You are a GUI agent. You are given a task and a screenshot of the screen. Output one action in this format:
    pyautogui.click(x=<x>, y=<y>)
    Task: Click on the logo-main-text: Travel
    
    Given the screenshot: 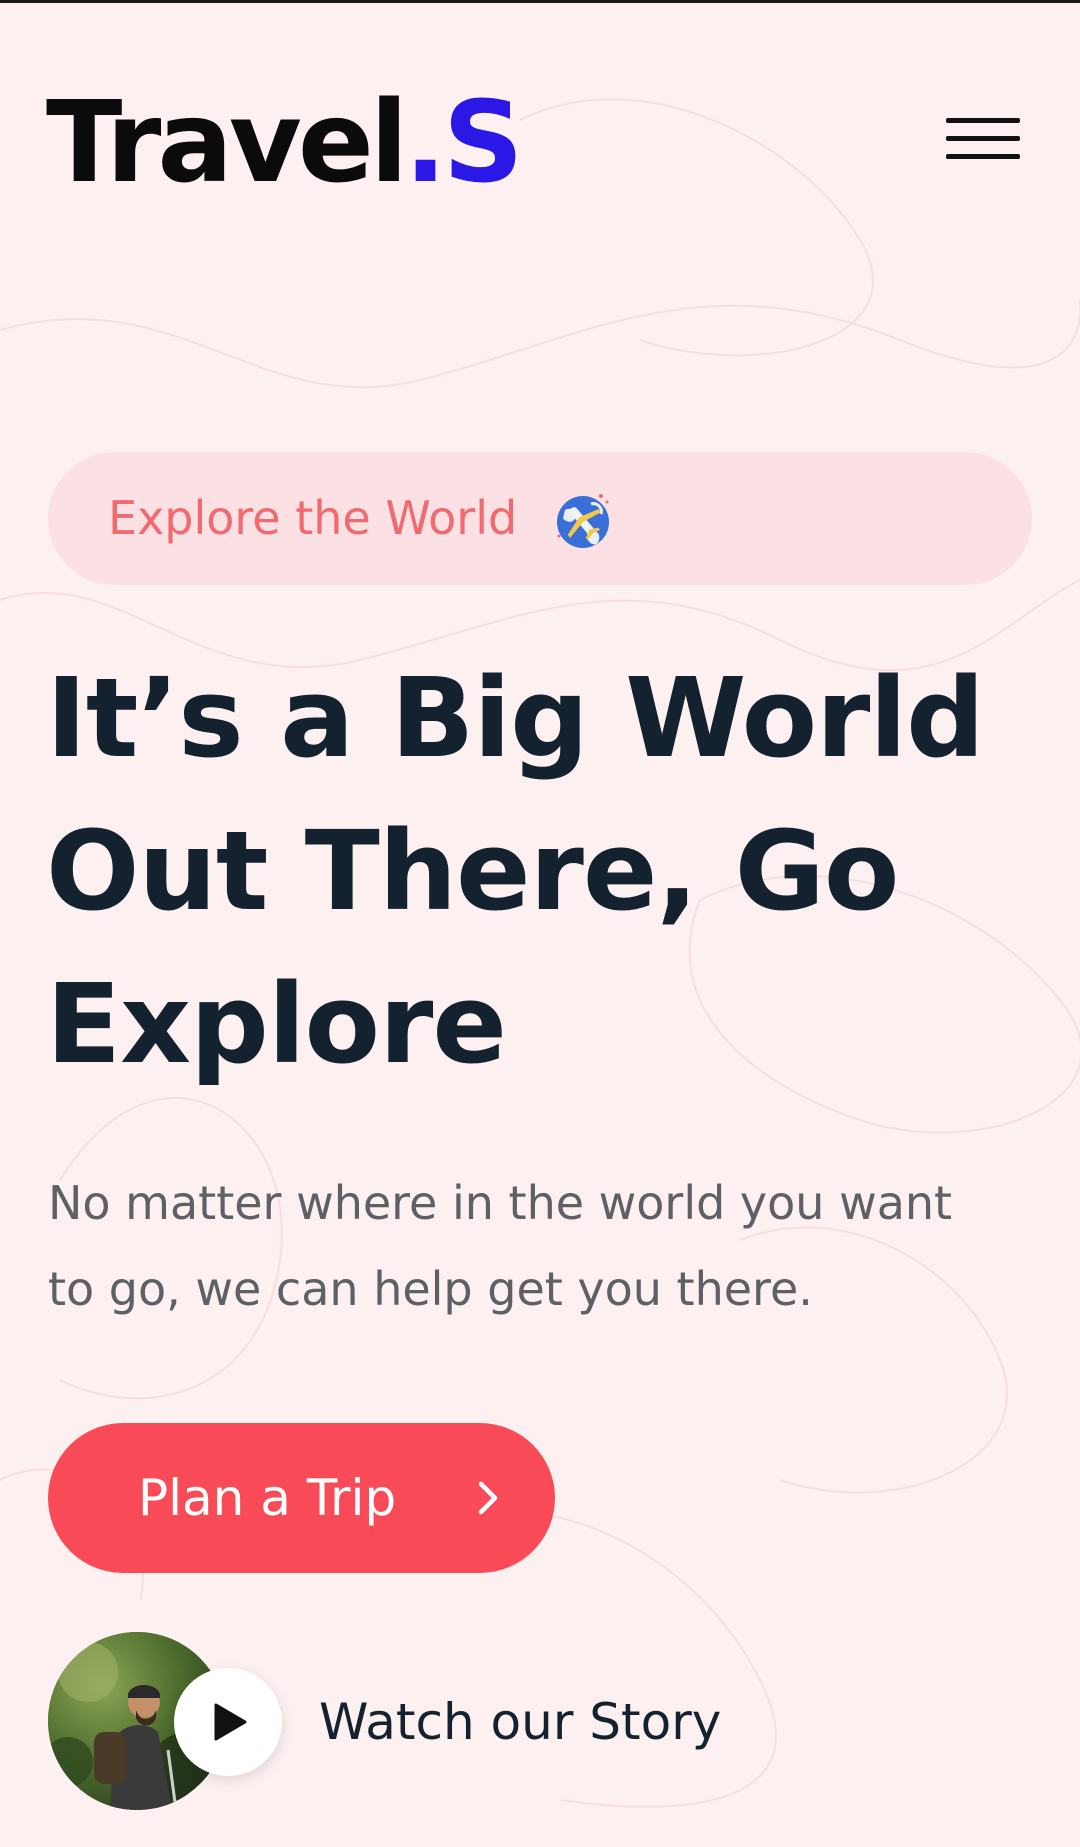 What is the action you would take?
    pyautogui.click(x=227, y=143)
    